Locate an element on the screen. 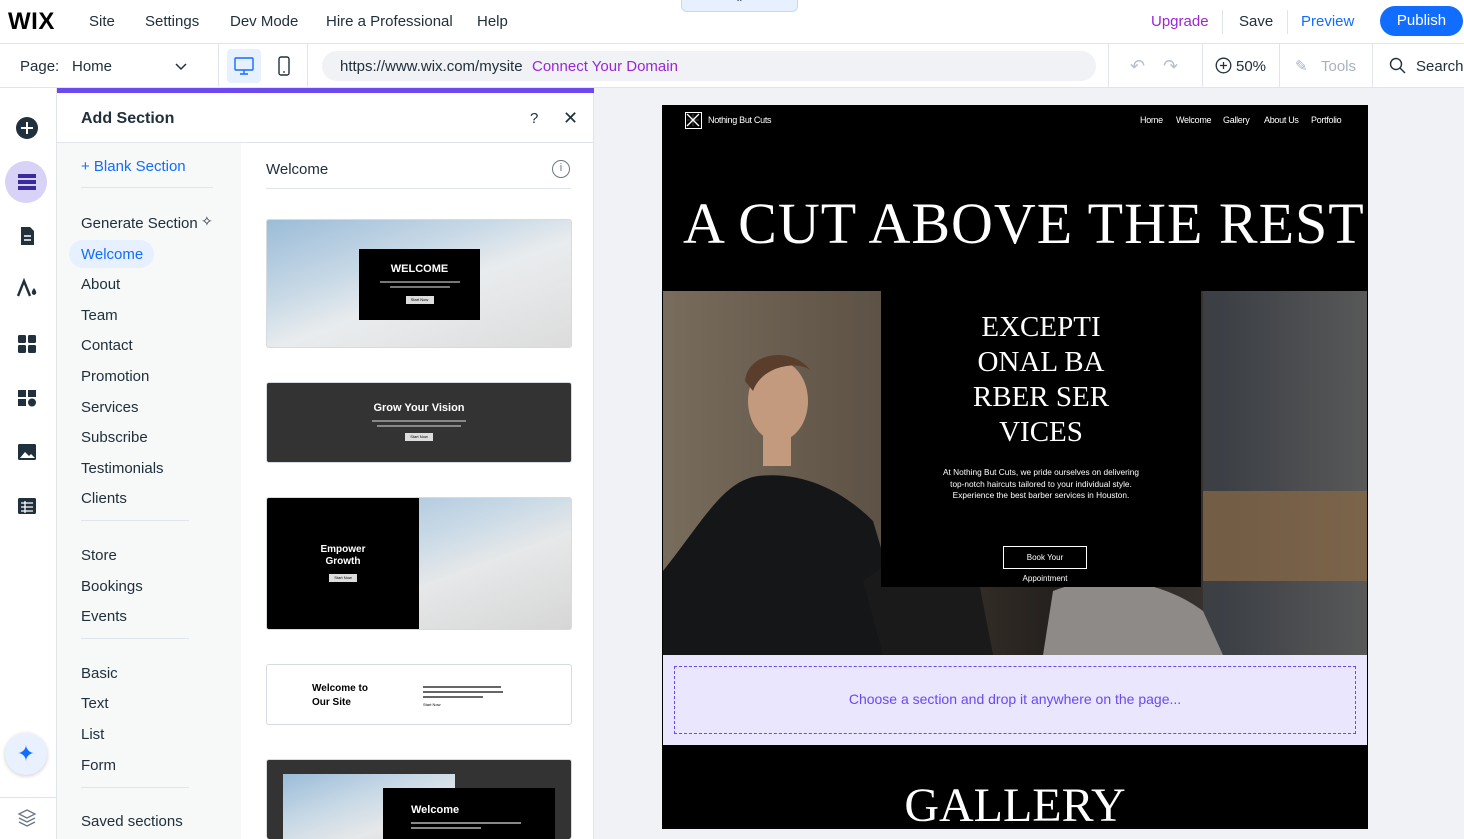 This screenshot has height=839, width=1464. preview-button: Preview is located at coordinates (1327, 21).